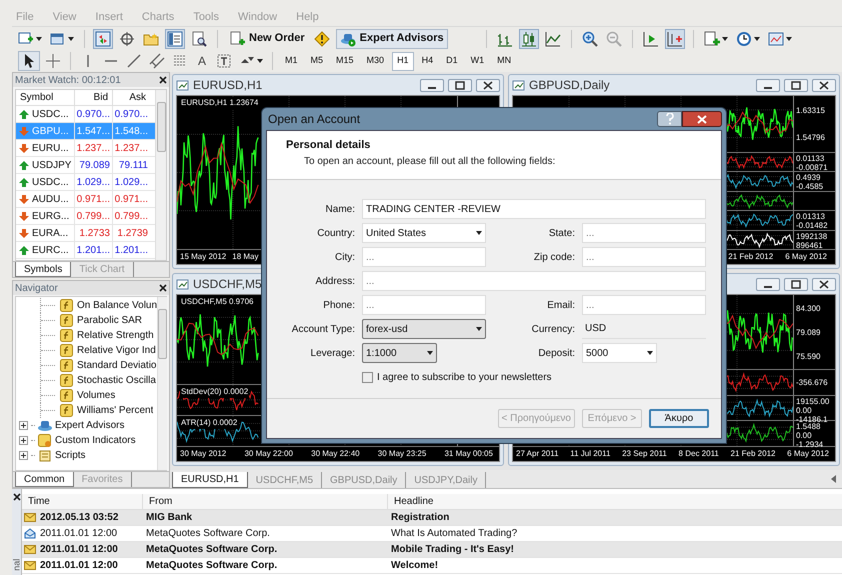 The width and height of the screenshot is (842, 575). Describe the element at coordinates (291, 61) in the screenshot. I see `timeframe-button: M1` at that location.